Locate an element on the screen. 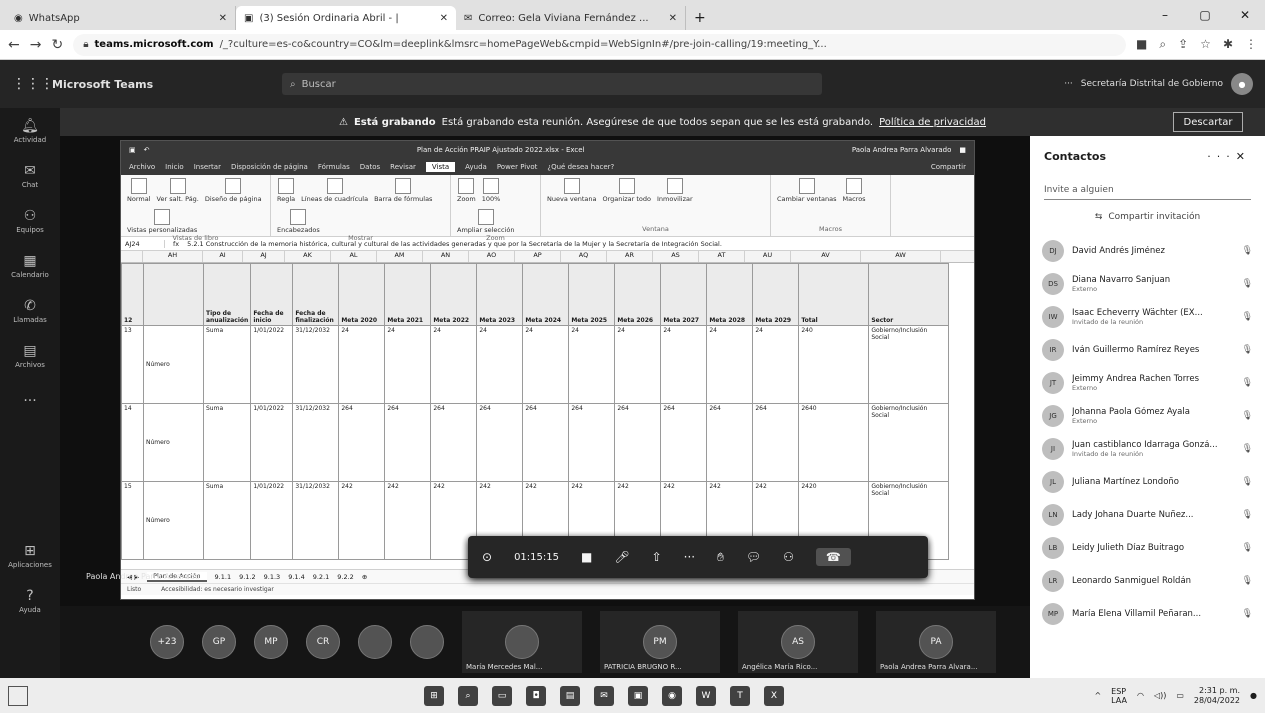 Image resolution: width=1265 pixels, height=713 pixels. store-icon: ▣ is located at coordinates (638, 695).